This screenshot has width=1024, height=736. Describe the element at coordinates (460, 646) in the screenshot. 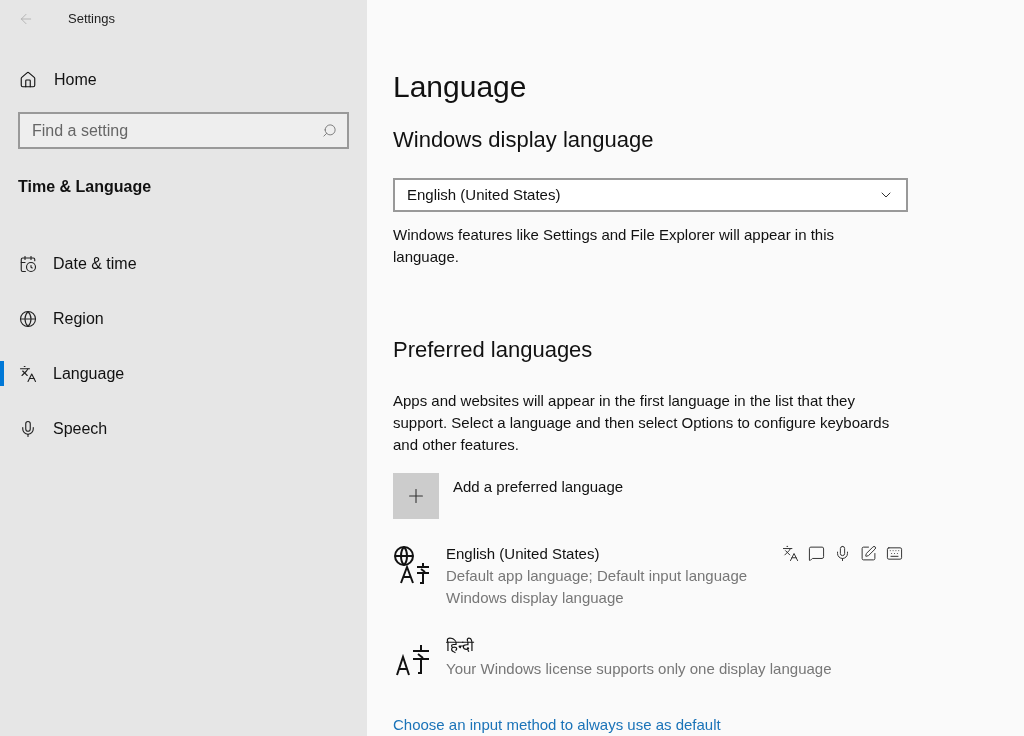

I see `language-name: हिन्दी` at that location.